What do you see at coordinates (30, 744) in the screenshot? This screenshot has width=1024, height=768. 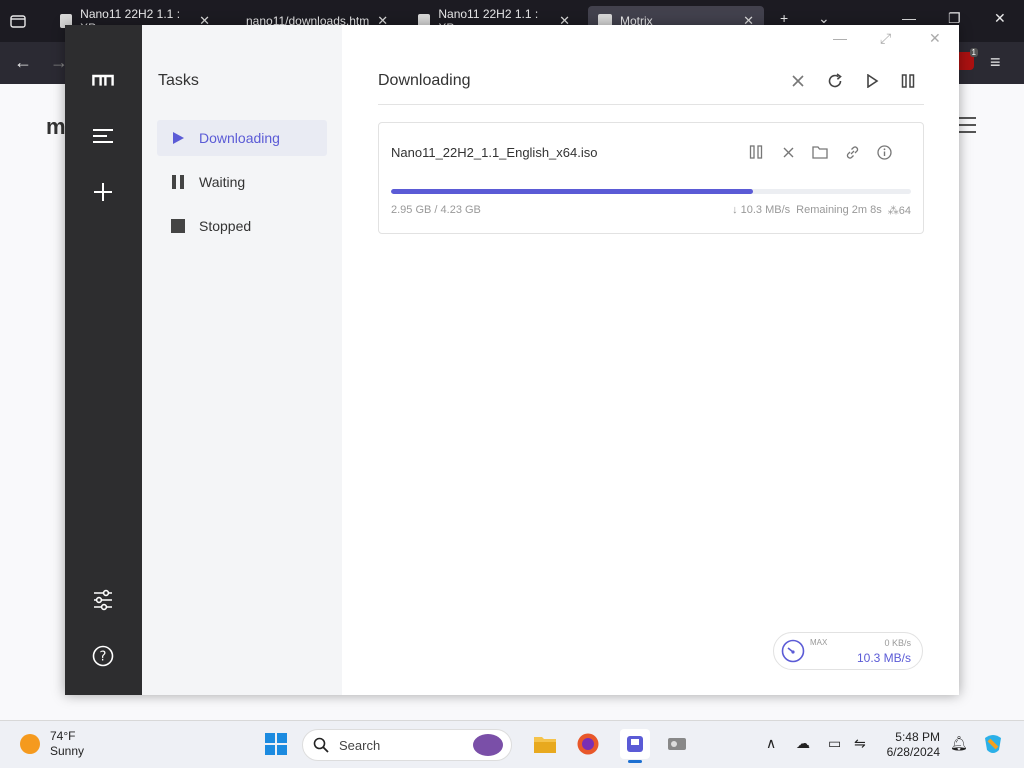 I see `sun-icon` at bounding box center [30, 744].